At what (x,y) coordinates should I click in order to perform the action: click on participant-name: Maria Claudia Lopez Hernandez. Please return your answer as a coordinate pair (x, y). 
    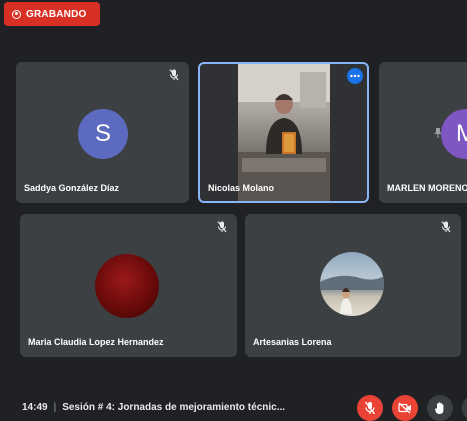
    Looking at the image, I should click on (96, 342).